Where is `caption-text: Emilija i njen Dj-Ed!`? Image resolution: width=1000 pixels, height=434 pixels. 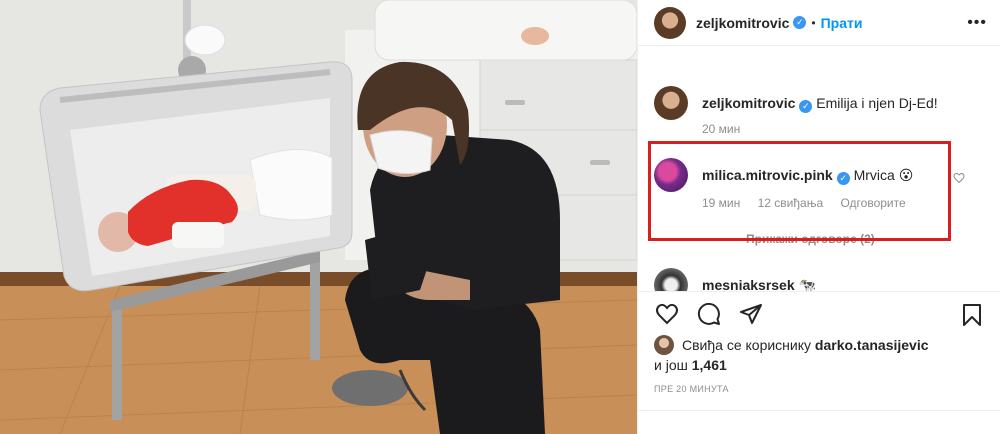 caption-text: Emilija i njen Dj-Ed! is located at coordinates (877, 103).